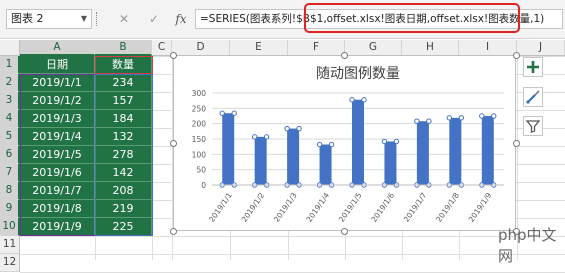 The height and width of the screenshot is (273, 565). I want to click on enter-icon: ✓, so click(154, 19).